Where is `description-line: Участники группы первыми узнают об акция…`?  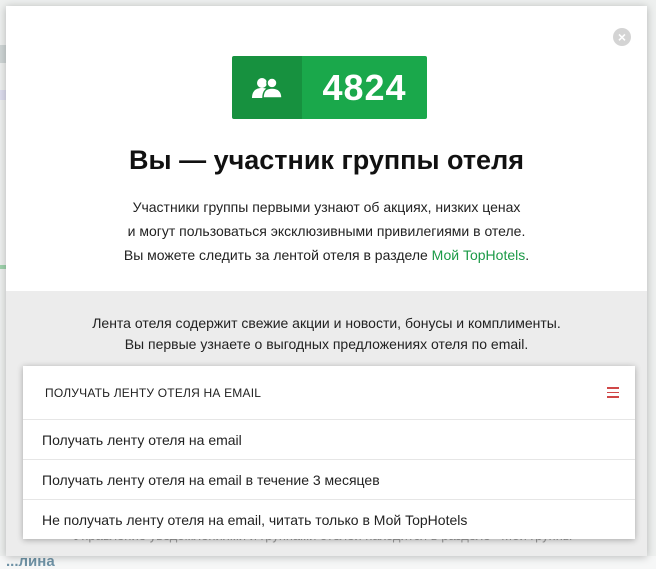
description-line: Участники группы первыми узнают об акция… is located at coordinates (326, 207).